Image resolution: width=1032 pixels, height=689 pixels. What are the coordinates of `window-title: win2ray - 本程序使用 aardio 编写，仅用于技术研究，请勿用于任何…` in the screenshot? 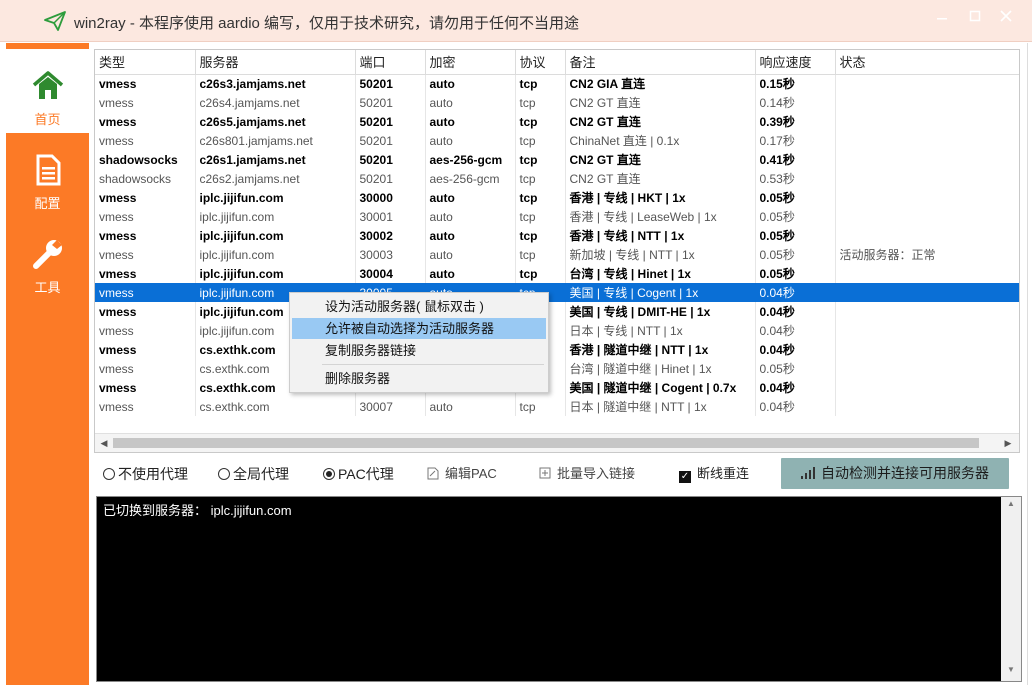 It's located at (327, 23).